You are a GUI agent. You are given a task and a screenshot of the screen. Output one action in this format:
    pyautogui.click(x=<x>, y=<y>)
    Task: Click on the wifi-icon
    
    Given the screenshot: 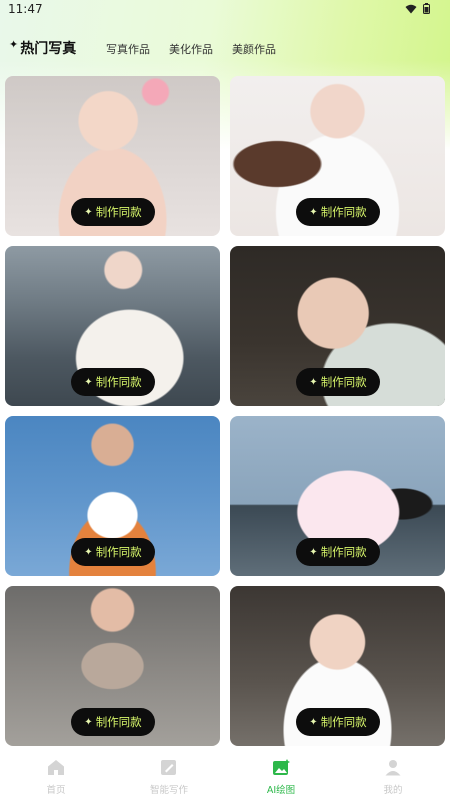 What is the action you would take?
    pyautogui.click(x=411, y=9)
    